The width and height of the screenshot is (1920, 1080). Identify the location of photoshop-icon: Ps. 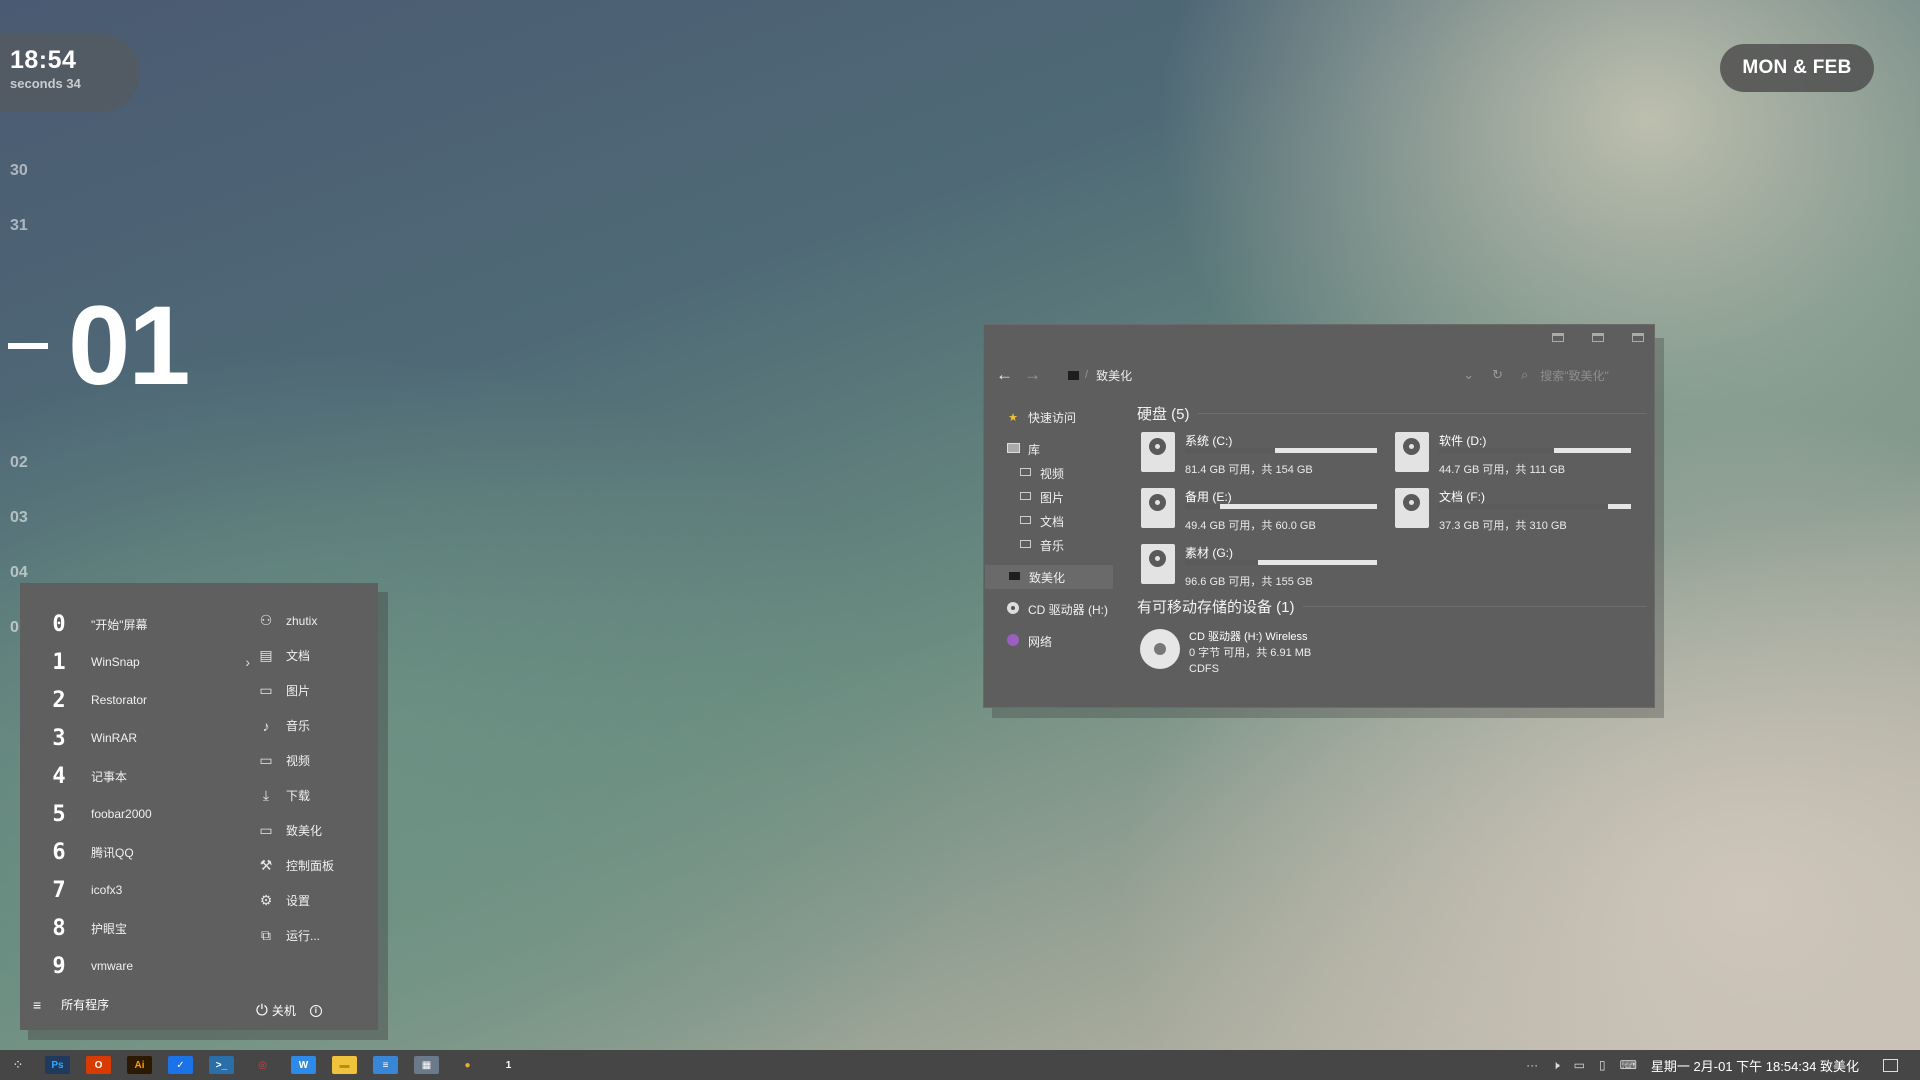
(57, 1065).